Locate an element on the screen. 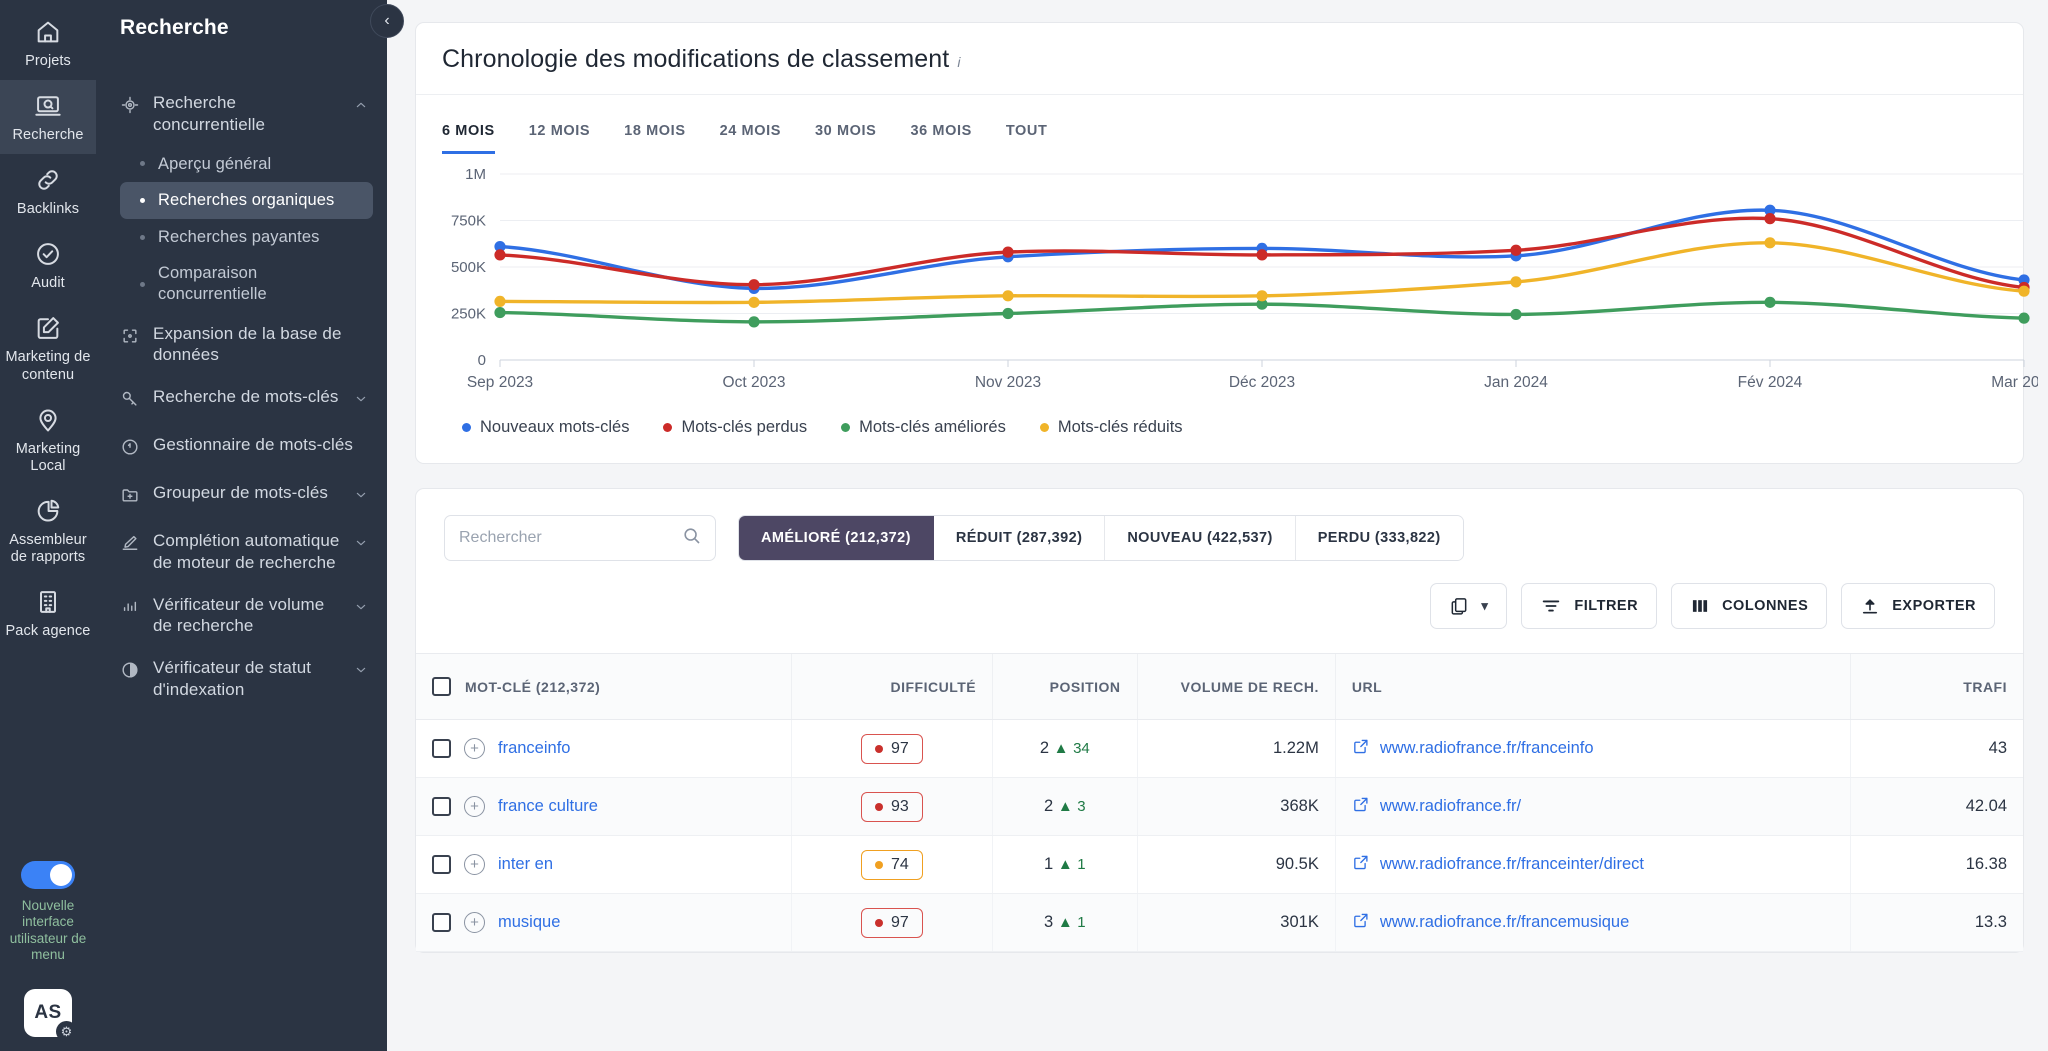  tab-24-mois: 24 MOIS is located at coordinates (750, 135).